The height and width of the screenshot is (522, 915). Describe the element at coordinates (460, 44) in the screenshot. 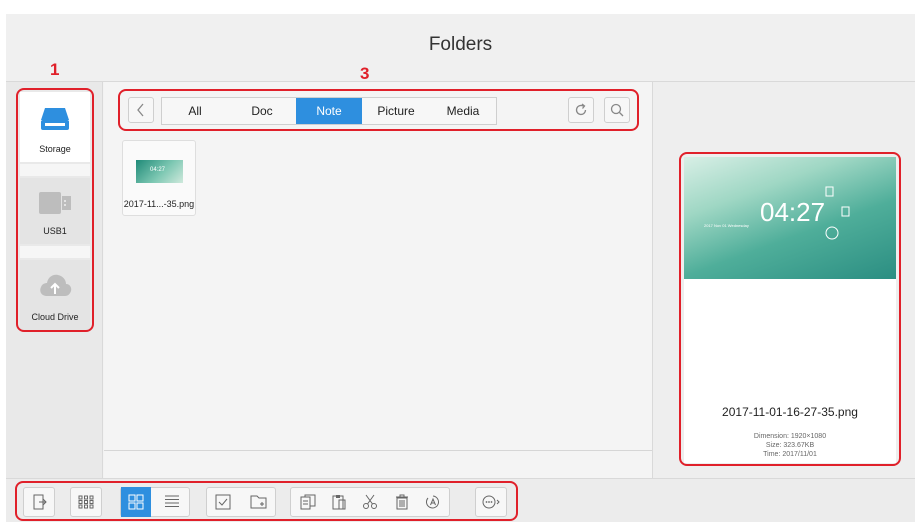

I see `page-title: Folders` at that location.